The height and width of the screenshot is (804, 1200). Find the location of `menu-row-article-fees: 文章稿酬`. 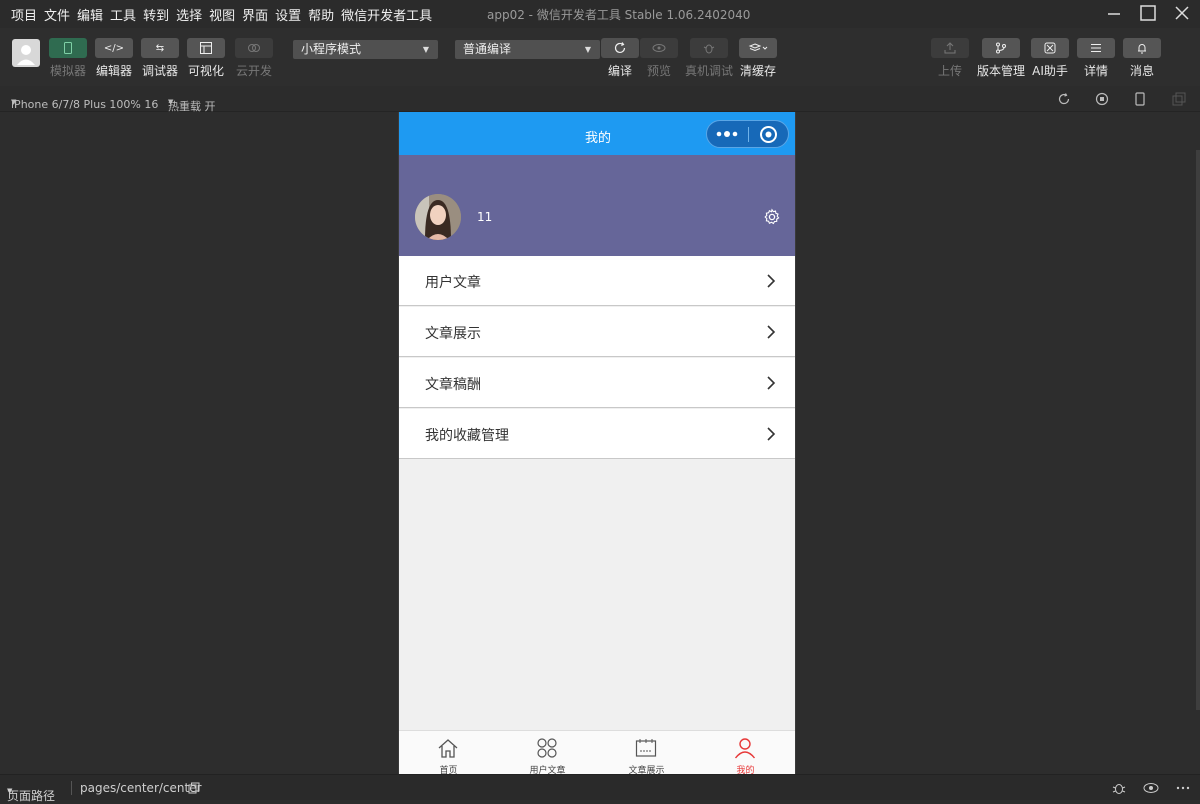

menu-row-article-fees: 文章稿酬 is located at coordinates (597, 383).